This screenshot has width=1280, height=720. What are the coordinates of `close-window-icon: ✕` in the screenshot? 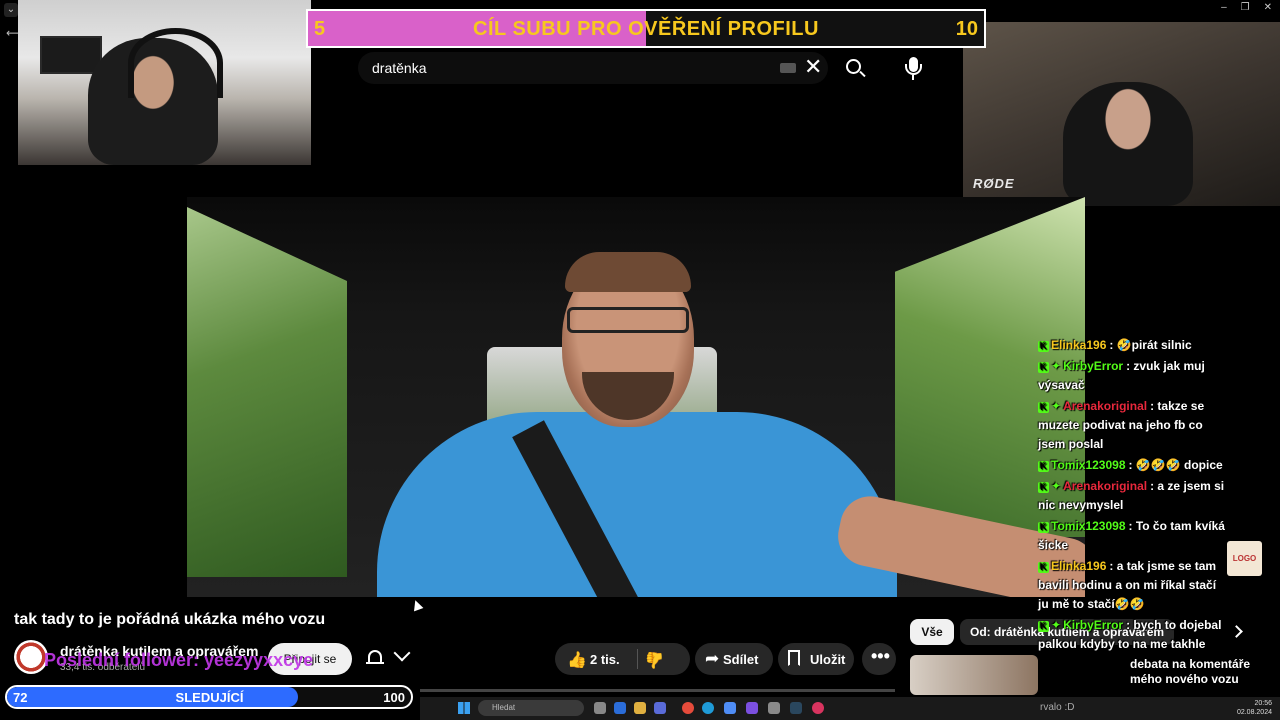 It's located at (1268, 7).